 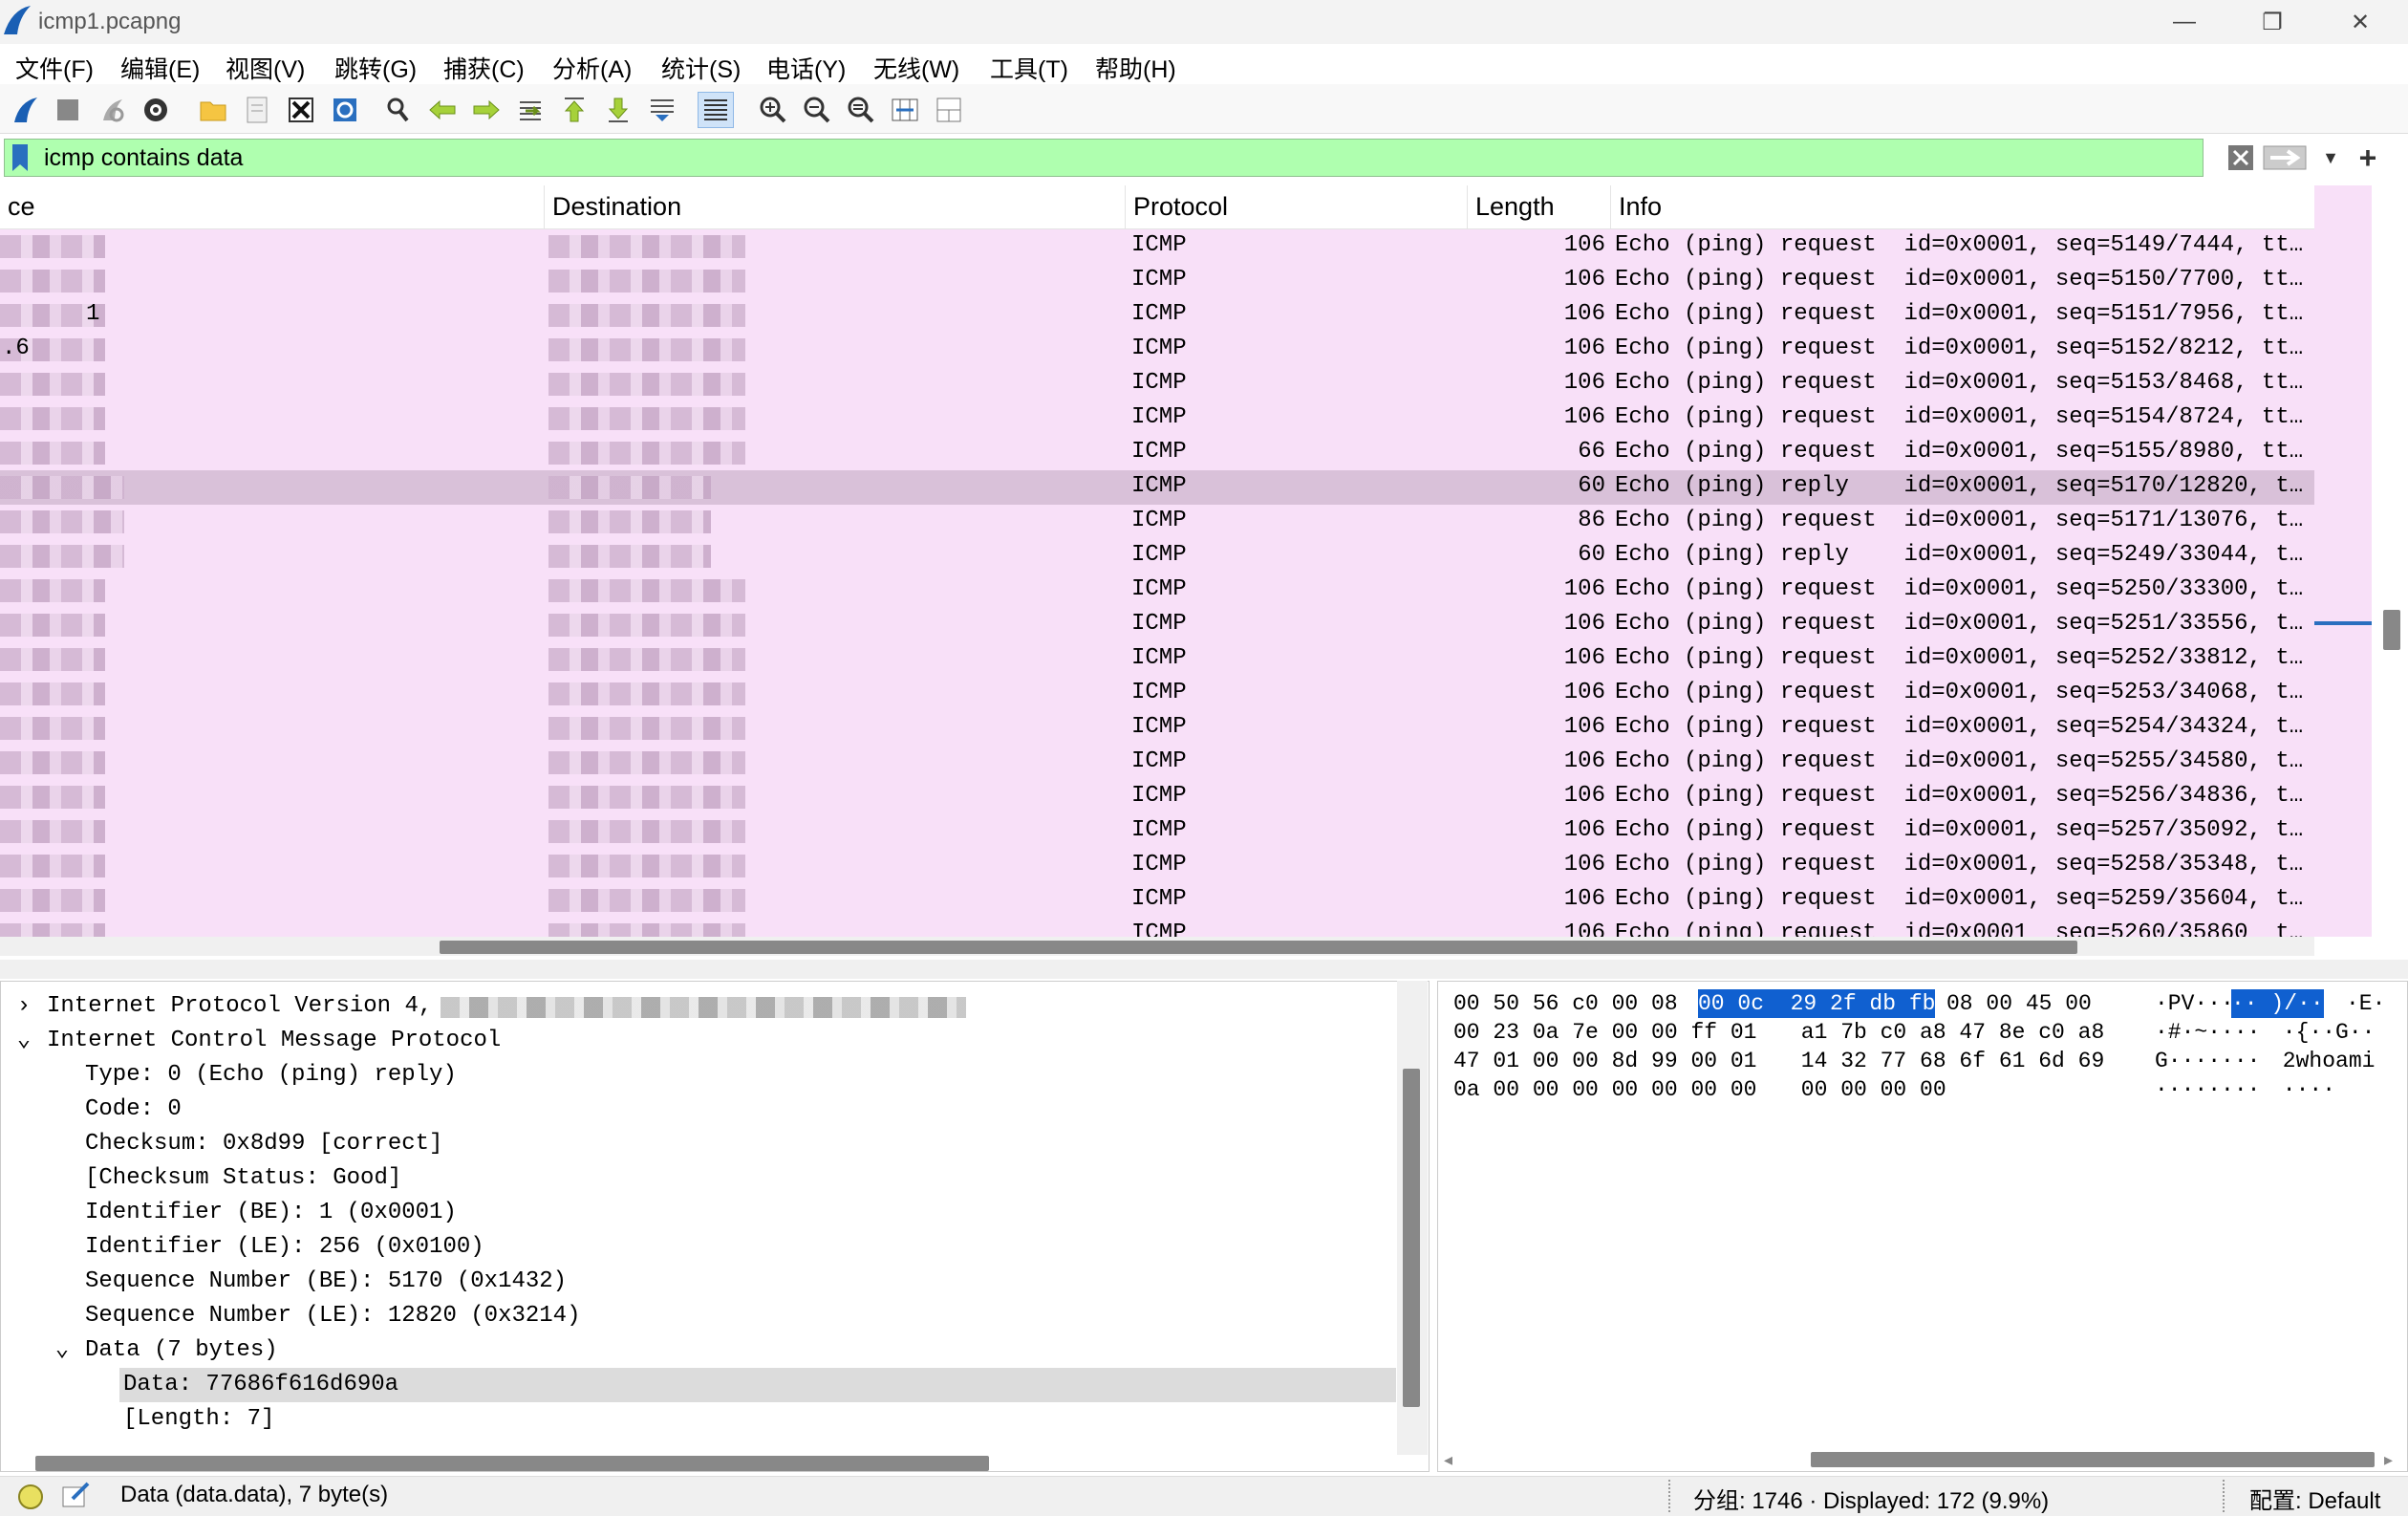 I want to click on go-first-icon, so click(x=574, y=110).